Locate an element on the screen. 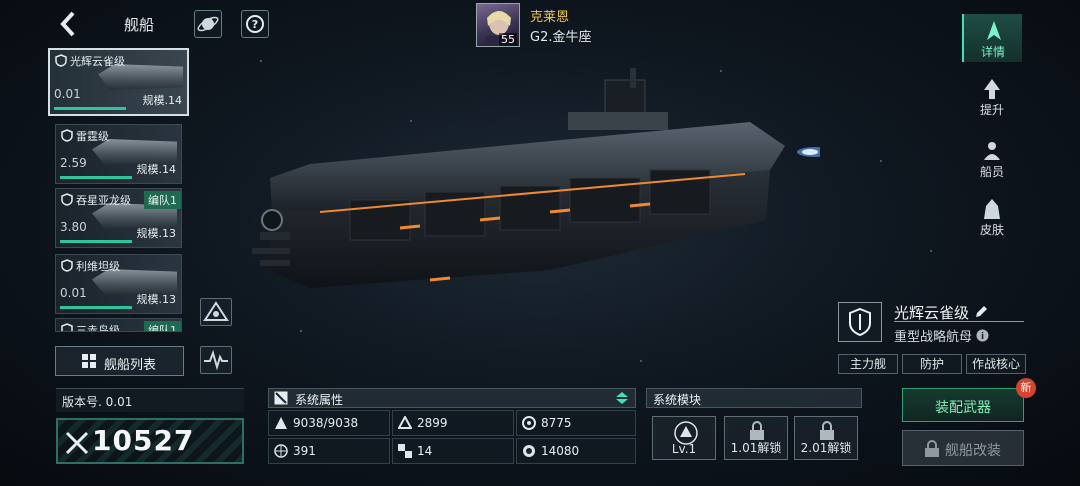 Image resolution: width=1080 pixels, height=486 pixels. back-button is located at coordinates (69, 24).